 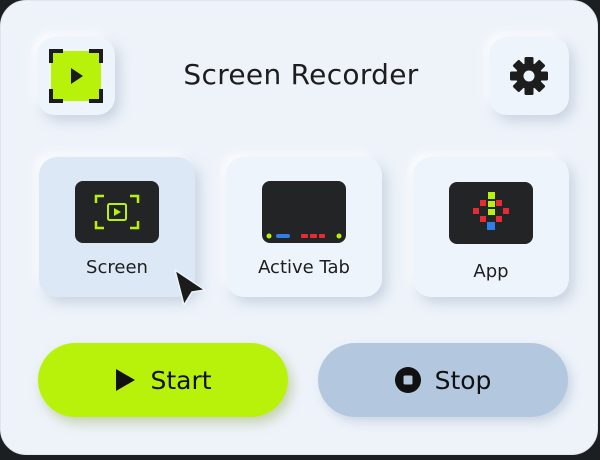 What do you see at coordinates (491, 213) in the screenshot?
I see `app-grid-icon` at bounding box center [491, 213].